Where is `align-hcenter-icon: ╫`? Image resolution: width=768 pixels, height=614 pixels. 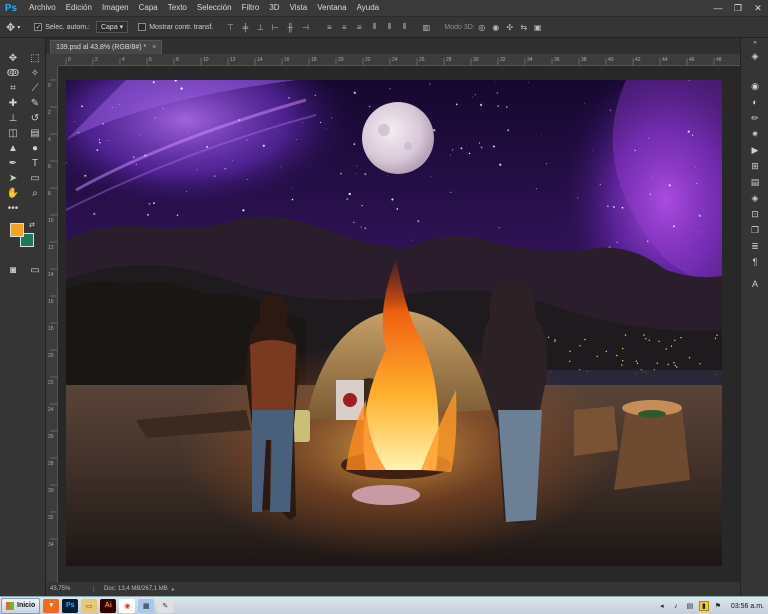
align-hcenter-icon: ╫ is located at coordinates (290, 27).